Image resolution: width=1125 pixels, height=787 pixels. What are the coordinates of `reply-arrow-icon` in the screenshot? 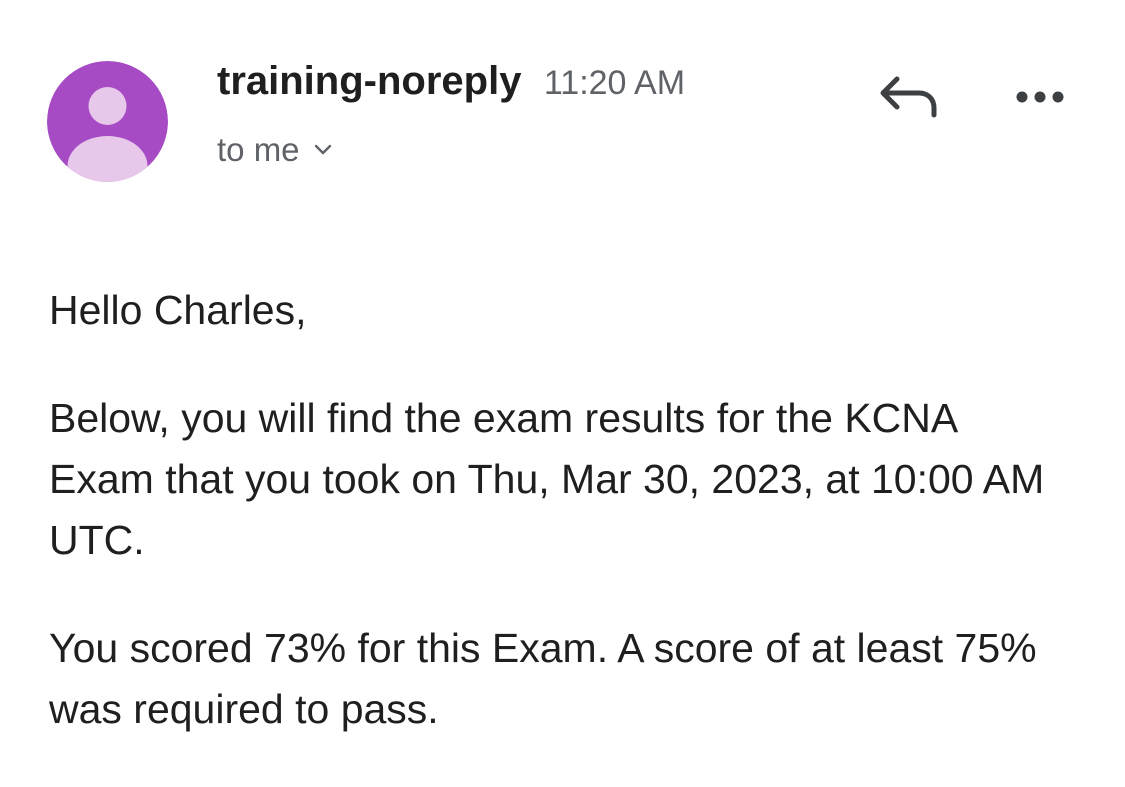 It's located at (908, 97).